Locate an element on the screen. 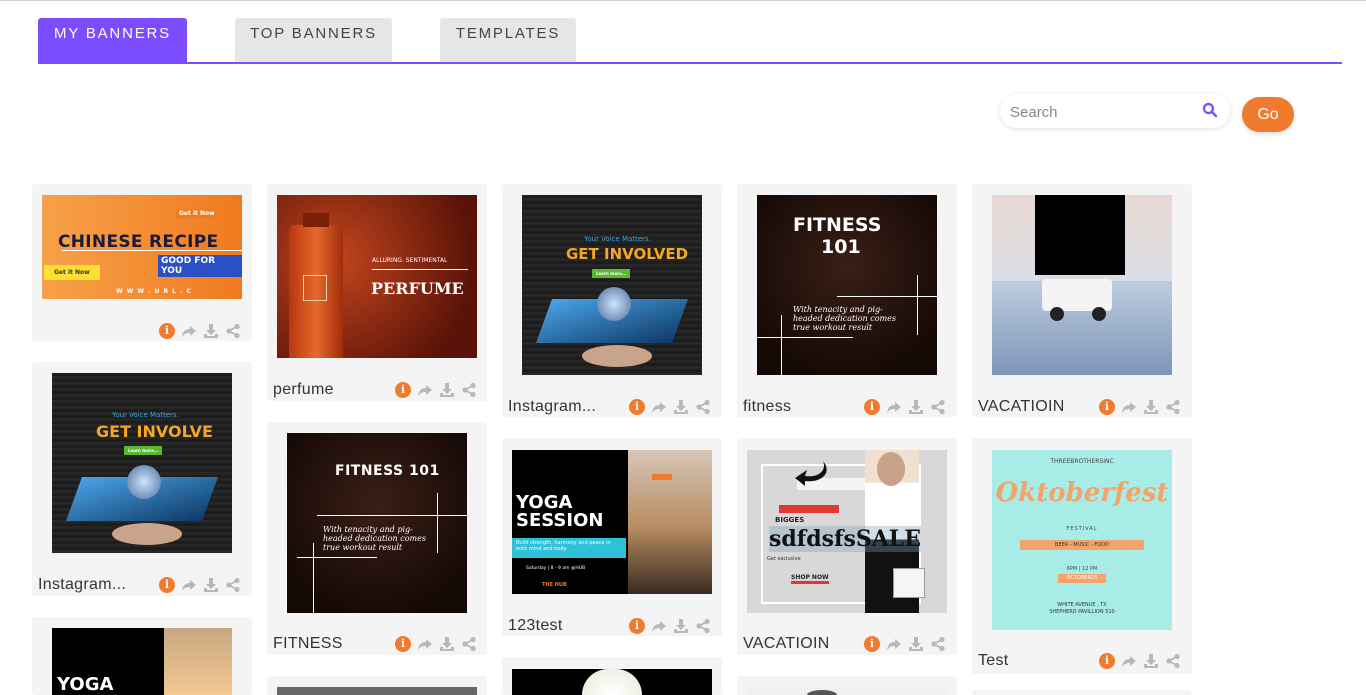  thumb-title: FITNESS 101 is located at coordinates (387, 471).